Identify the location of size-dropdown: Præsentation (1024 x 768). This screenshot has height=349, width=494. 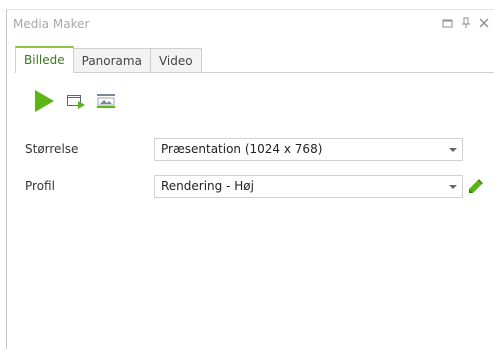
(308, 149).